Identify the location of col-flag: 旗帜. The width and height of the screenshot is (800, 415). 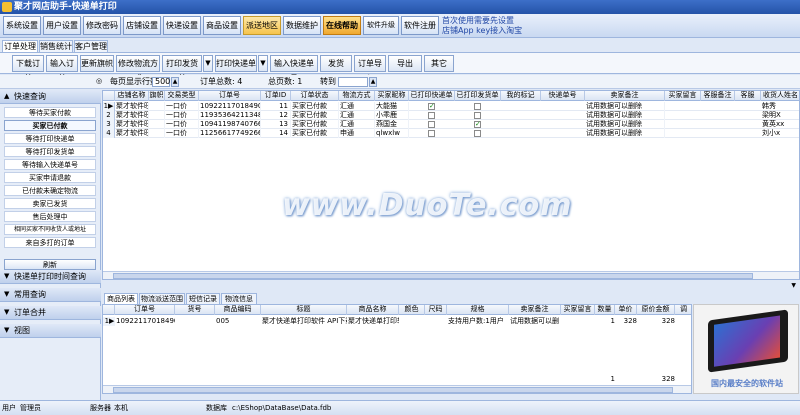
(157, 96).